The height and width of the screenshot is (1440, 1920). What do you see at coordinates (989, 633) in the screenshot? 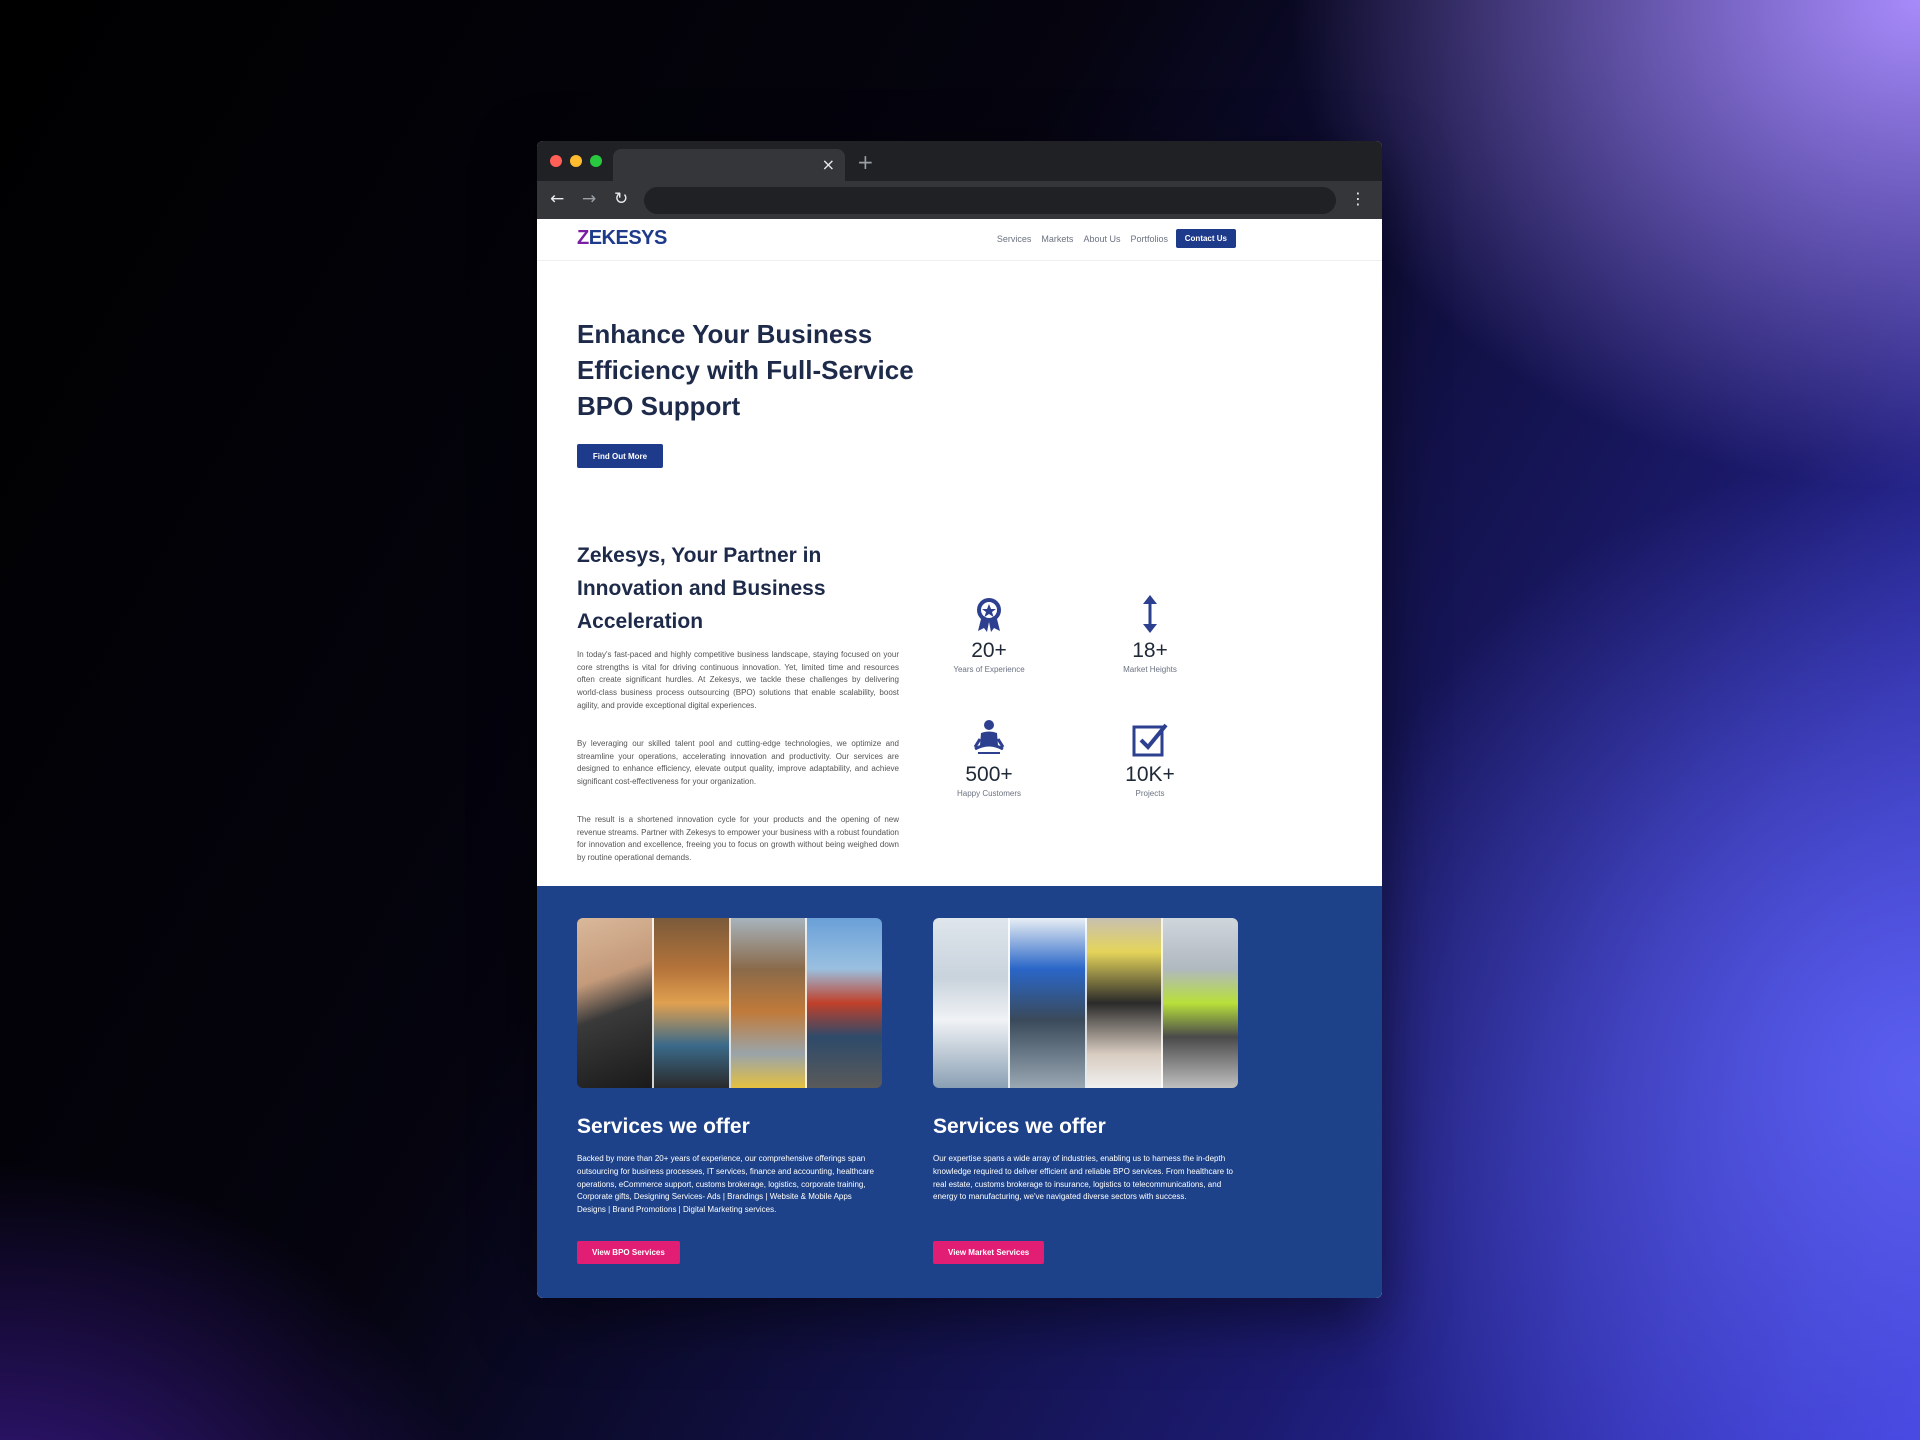
I see `stat-years: 20+ Years of Experience` at bounding box center [989, 633].